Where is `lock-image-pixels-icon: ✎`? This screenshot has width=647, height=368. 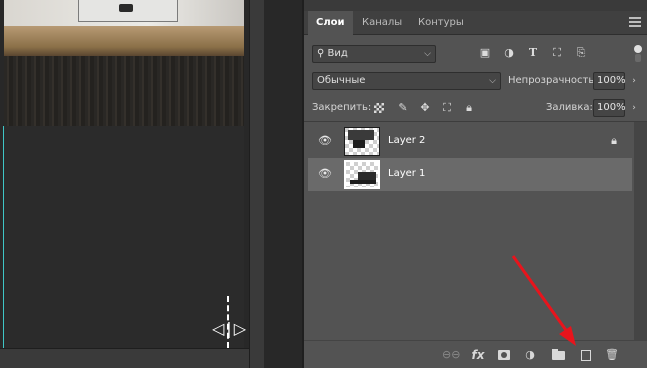
lock-image-pixels-icon: ✎ is located at coordinates (403, 108).